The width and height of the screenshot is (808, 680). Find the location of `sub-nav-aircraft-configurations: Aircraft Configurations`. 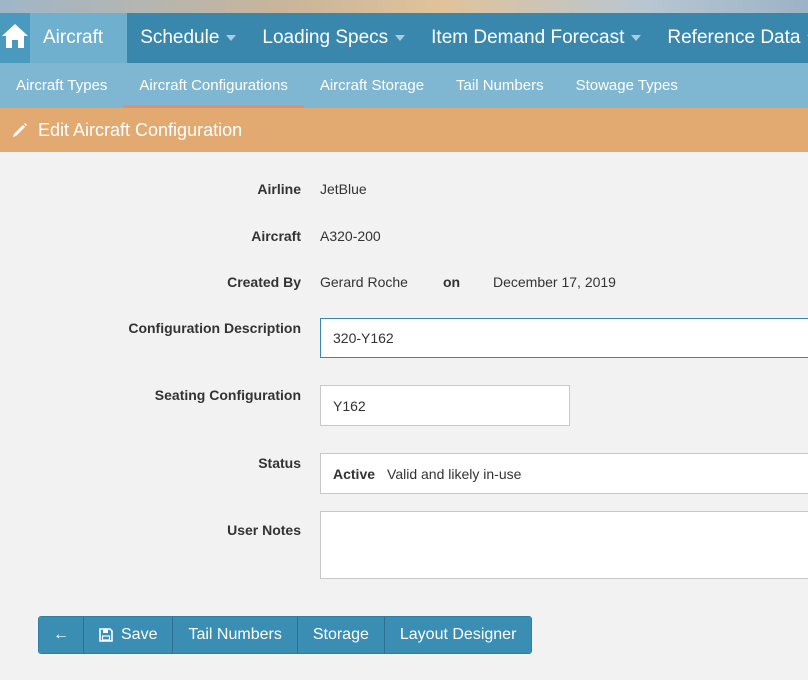

sub-nav-aircraft-configurations: Aircraft Configurations is located at coordinates (214, 85).